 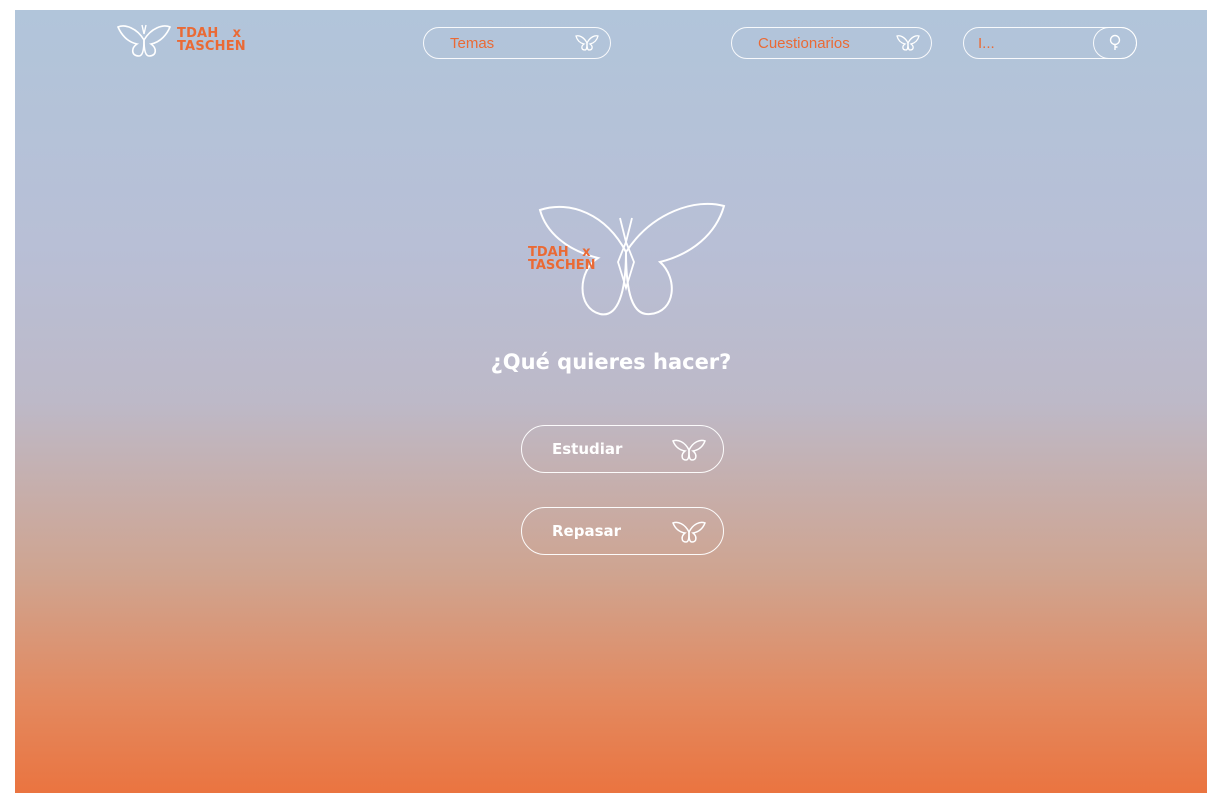 I want to click on study-button-label: Estudiar, so click(x=587, y=449).